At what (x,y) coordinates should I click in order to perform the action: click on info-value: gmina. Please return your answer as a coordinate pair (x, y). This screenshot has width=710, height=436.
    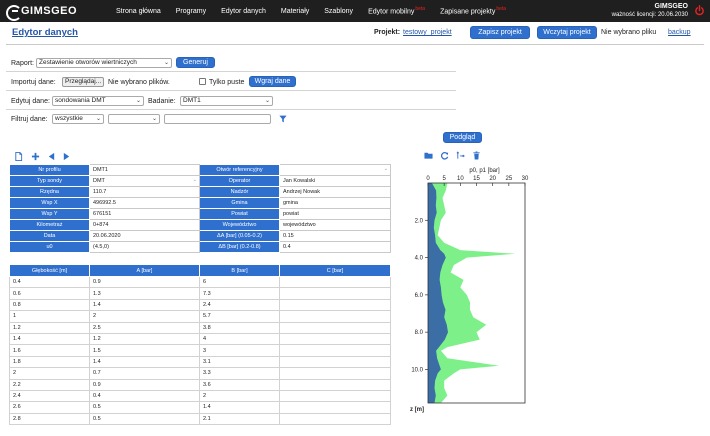
    Looking at the image, I should click on (335, 203).